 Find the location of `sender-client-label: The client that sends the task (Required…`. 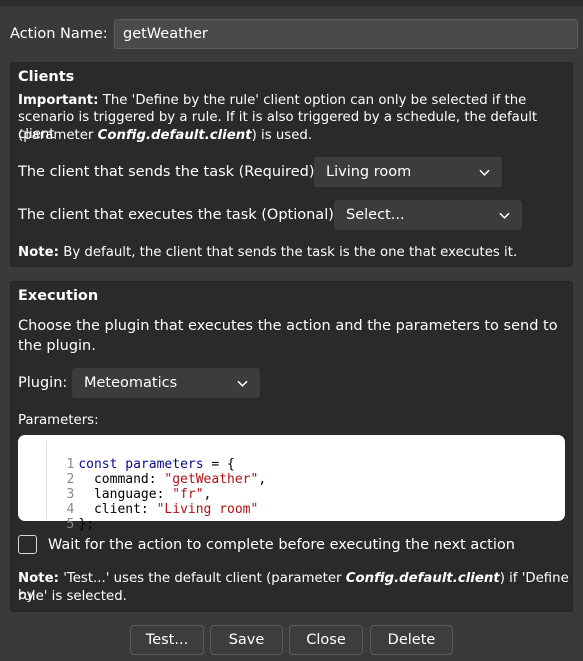

sender-client-label: The client that sends the task (Required… is located at coordinates (169, 172).